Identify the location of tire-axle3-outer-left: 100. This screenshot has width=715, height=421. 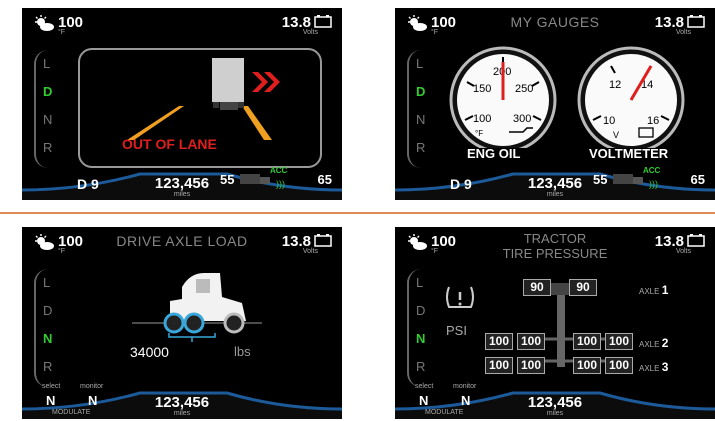
(499, 365).